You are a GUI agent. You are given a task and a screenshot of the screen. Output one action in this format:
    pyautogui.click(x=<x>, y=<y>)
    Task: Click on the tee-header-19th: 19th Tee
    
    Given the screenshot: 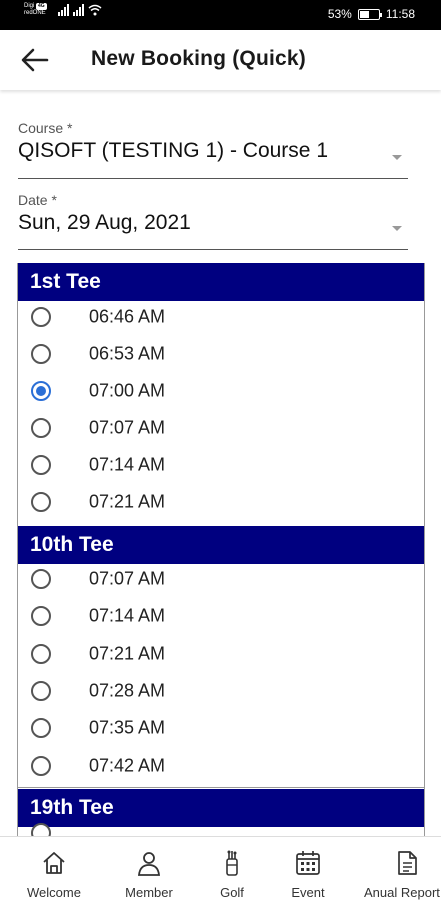 What is the action you would take?
    pyautogui.click(x=221, y=808)
    